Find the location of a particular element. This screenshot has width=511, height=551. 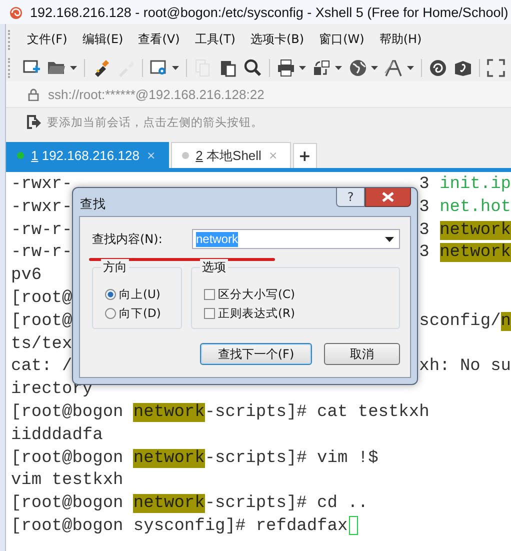

close-button is located at coordinates (388, 197).